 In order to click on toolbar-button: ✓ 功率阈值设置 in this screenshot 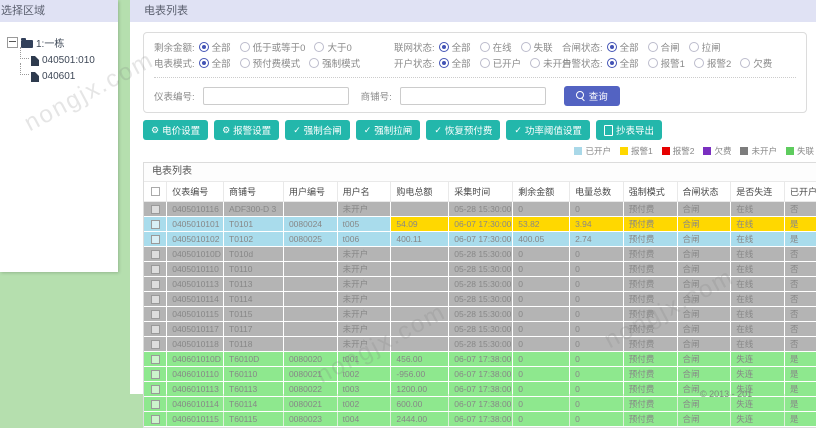, I will do `click(548, 130)`.